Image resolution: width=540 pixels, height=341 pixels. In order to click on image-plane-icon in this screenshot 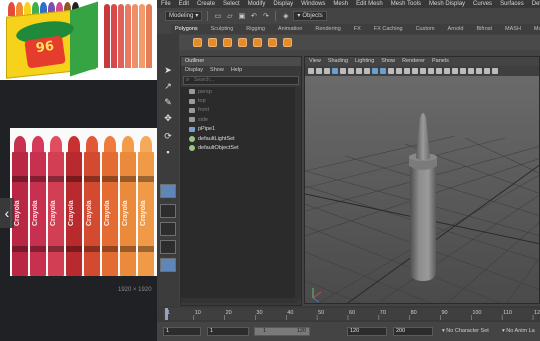, I will do `click(327, 71)`.